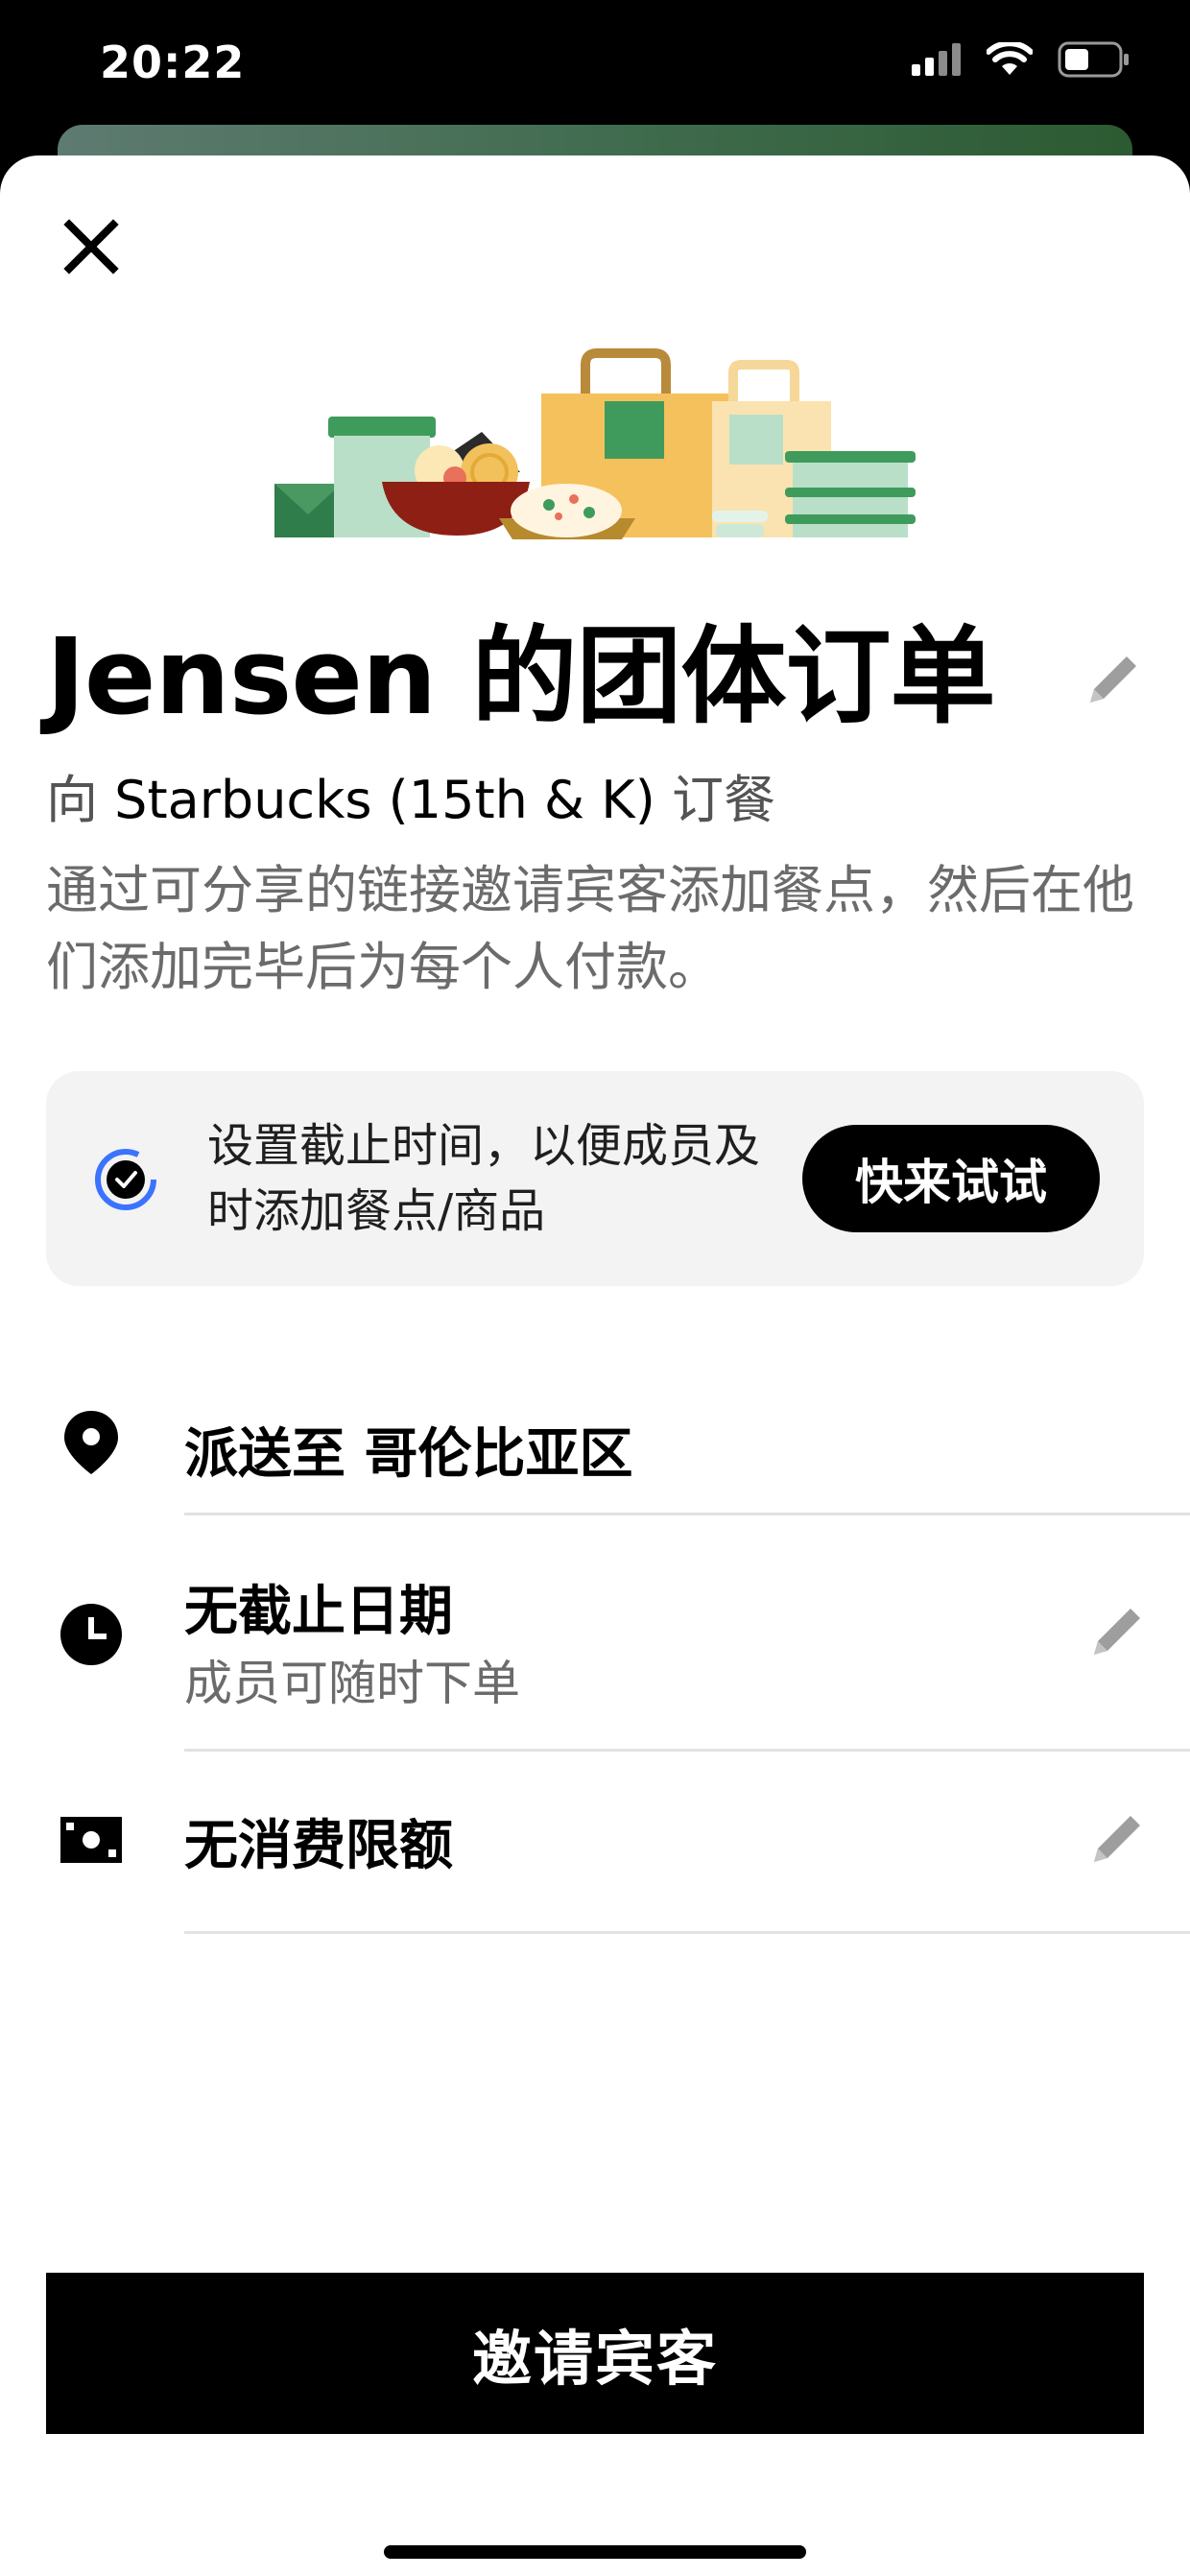  What do you see at coordinates (409, 1454) in the screenshot?
I see `delivery-location-text: 派送至 哥伦比亚区` at bounding box center [409, 1454].